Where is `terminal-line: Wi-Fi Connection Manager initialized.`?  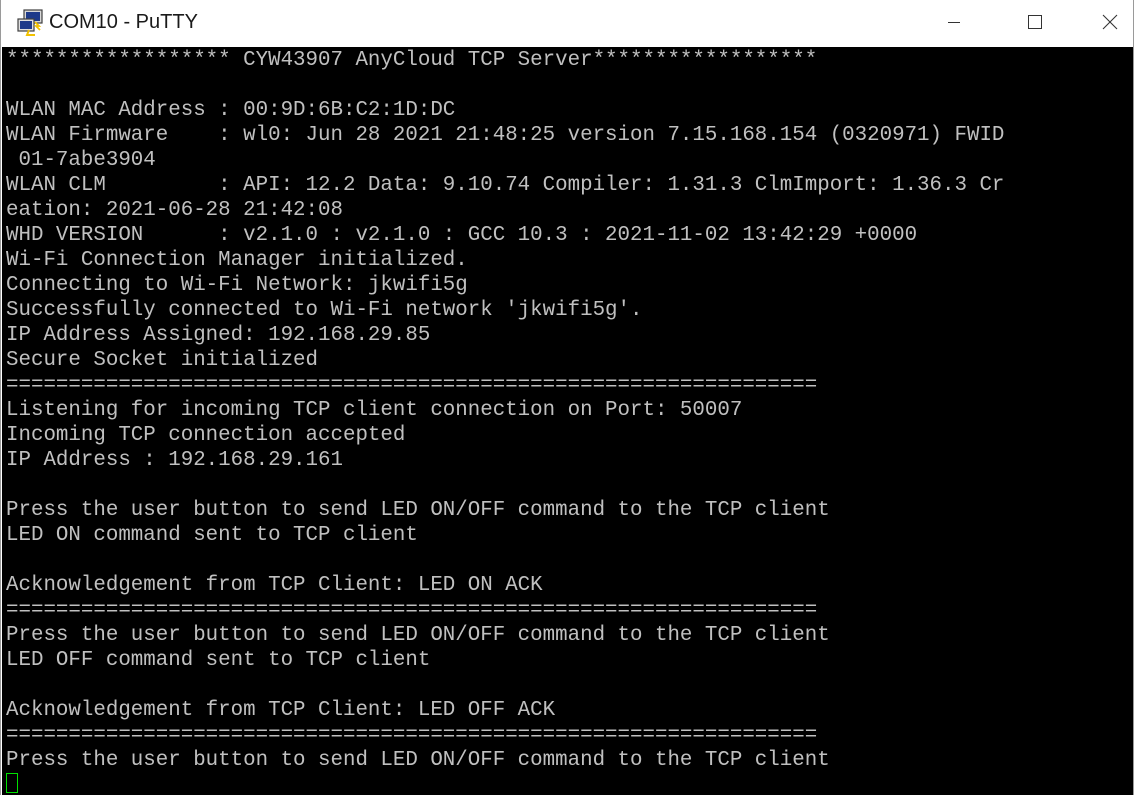
terminal-line: Wi-Fi Connection Manager initialized. is located at coordinates (237, 260).